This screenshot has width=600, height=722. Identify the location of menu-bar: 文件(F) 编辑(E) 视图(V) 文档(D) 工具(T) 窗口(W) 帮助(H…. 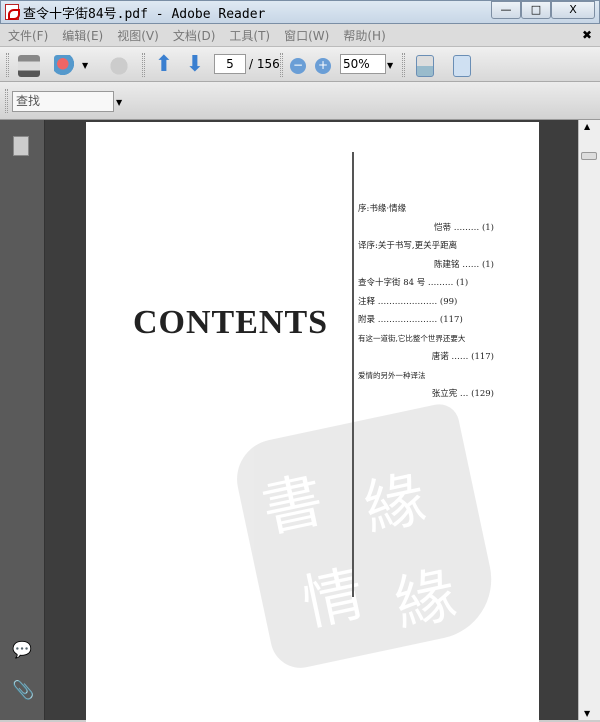
(300, 35).